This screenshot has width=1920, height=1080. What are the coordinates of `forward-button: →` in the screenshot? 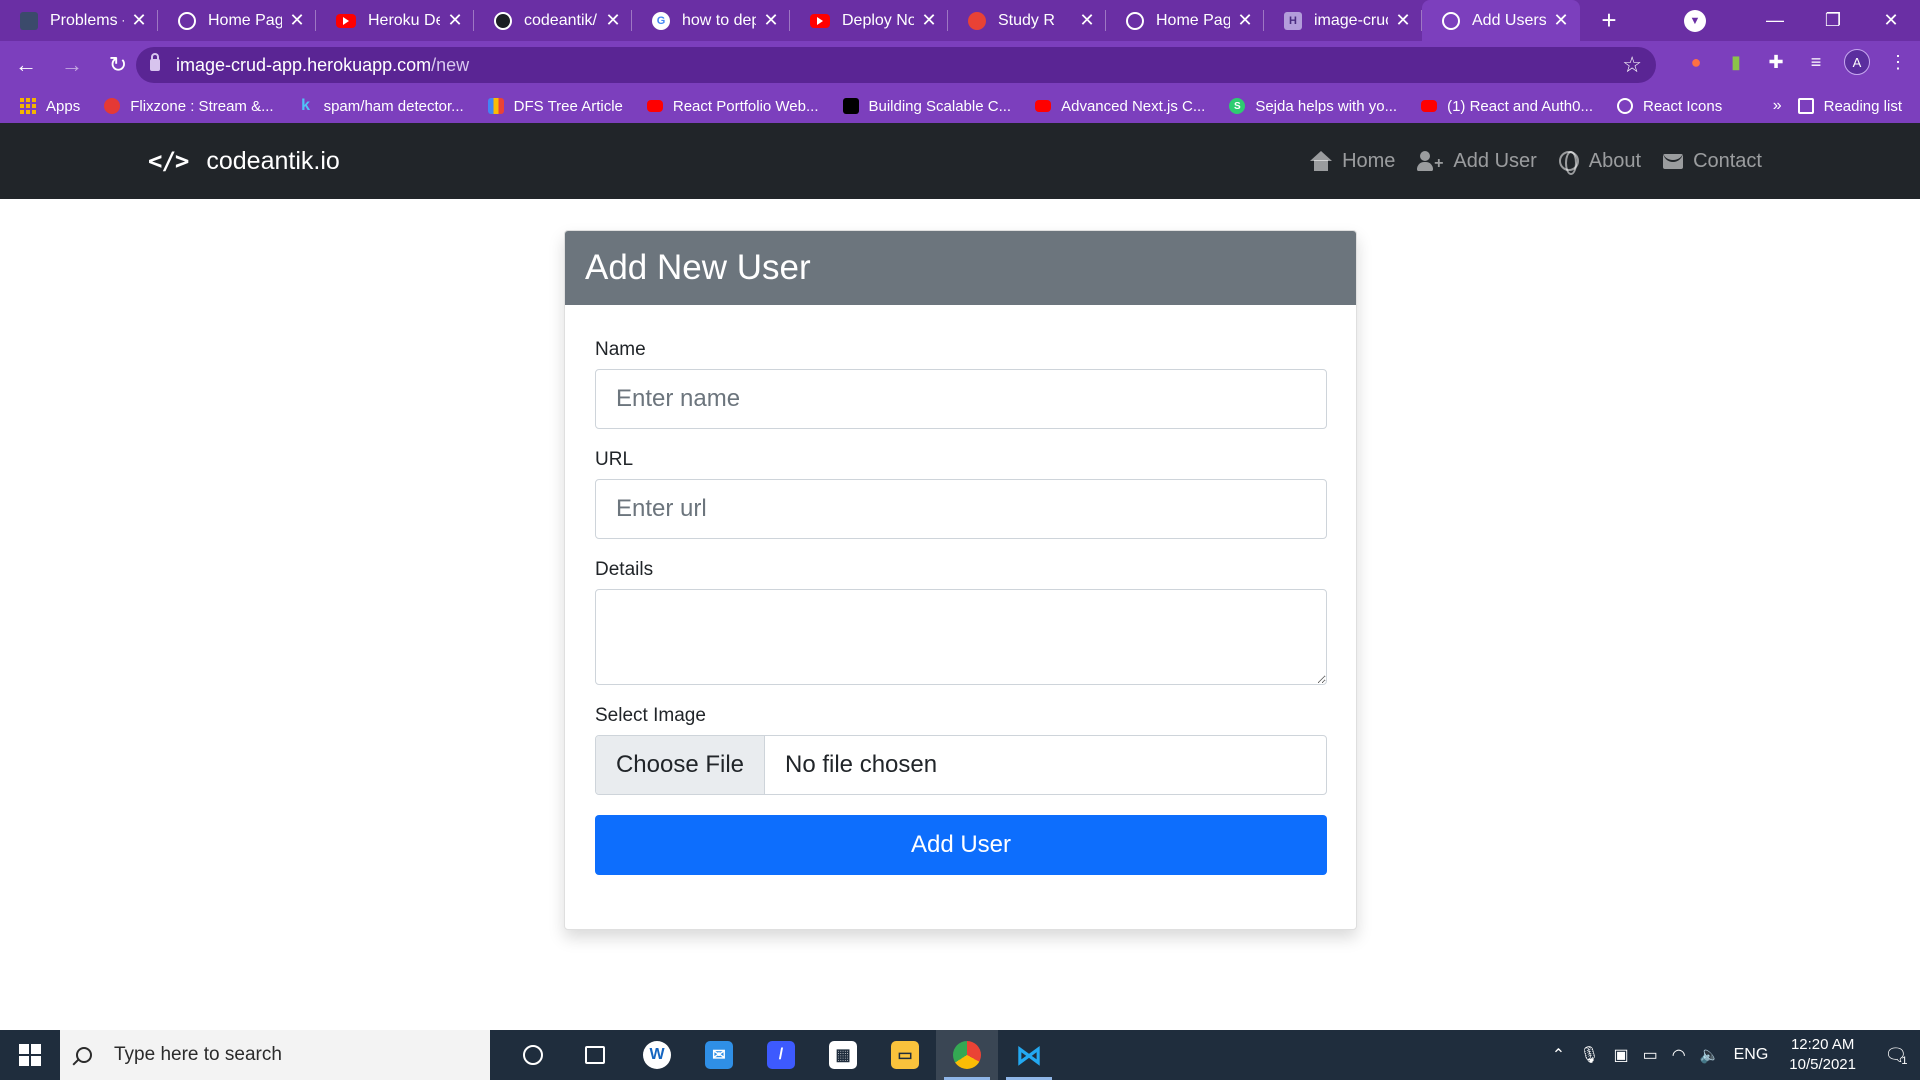 It's located at (72, 65).